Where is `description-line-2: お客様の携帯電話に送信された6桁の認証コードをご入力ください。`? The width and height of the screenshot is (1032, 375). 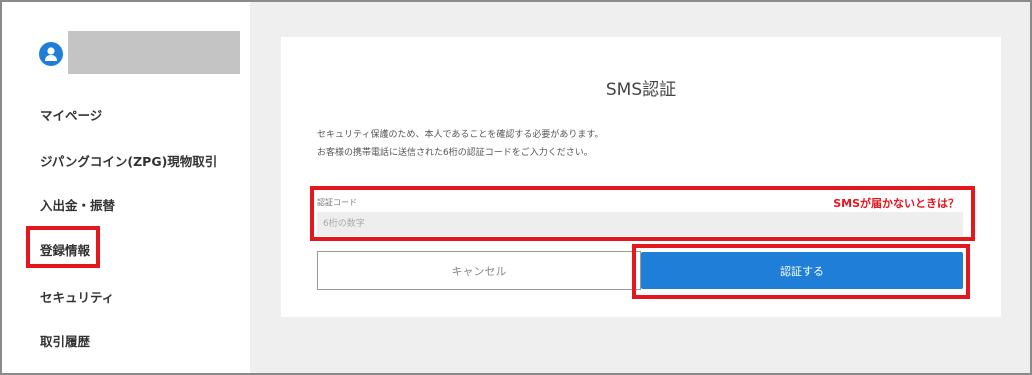
description-line-2: お客様の携帯電話に送信された6桁の認証コードをご入力ください。 is located at coordinates (455, 153).